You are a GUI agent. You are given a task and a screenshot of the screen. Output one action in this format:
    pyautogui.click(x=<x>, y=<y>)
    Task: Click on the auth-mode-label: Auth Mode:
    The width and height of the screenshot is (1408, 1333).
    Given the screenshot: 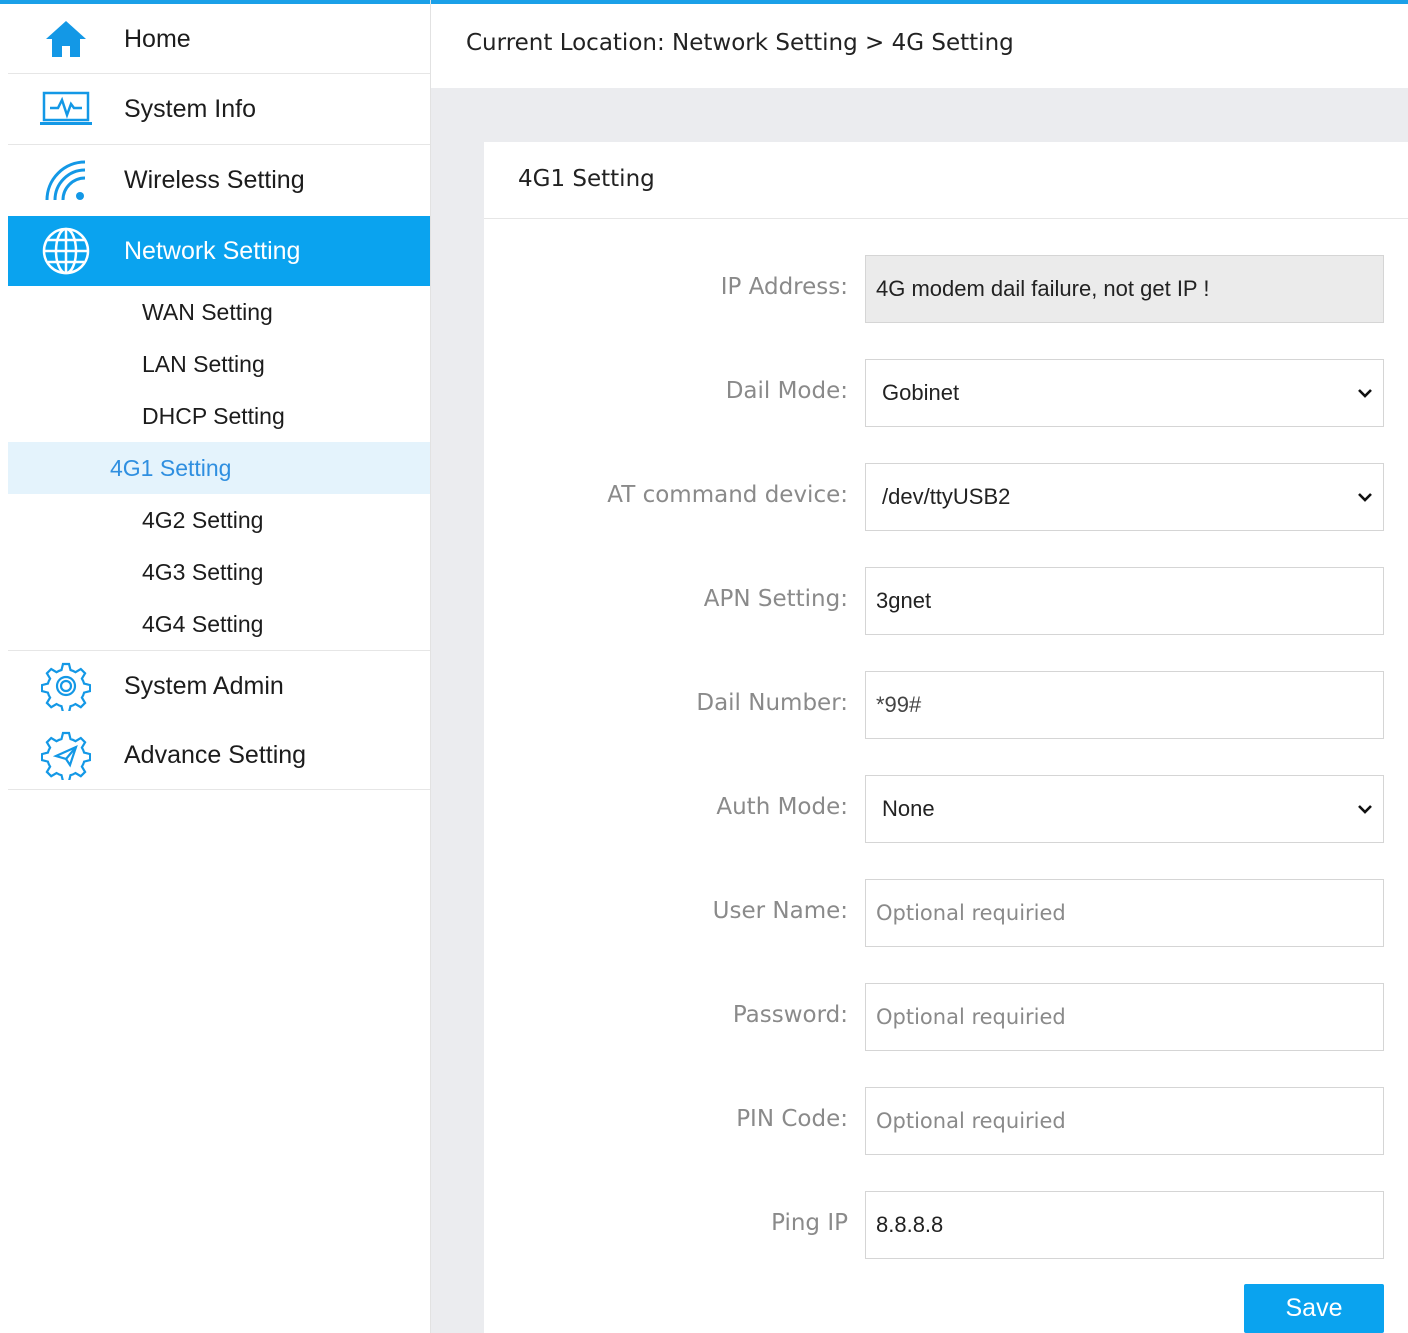 What is the action you would take?
    pyautogui.click(x=782, y=807)
    